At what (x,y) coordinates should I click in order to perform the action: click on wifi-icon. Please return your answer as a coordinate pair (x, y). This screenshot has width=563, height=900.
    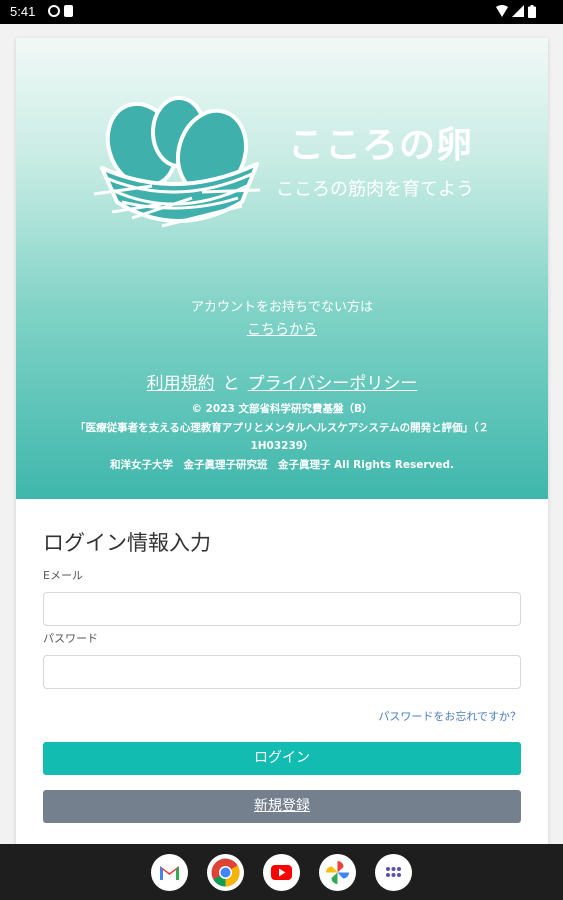
    Looking at the image, I should click on (502, 11).